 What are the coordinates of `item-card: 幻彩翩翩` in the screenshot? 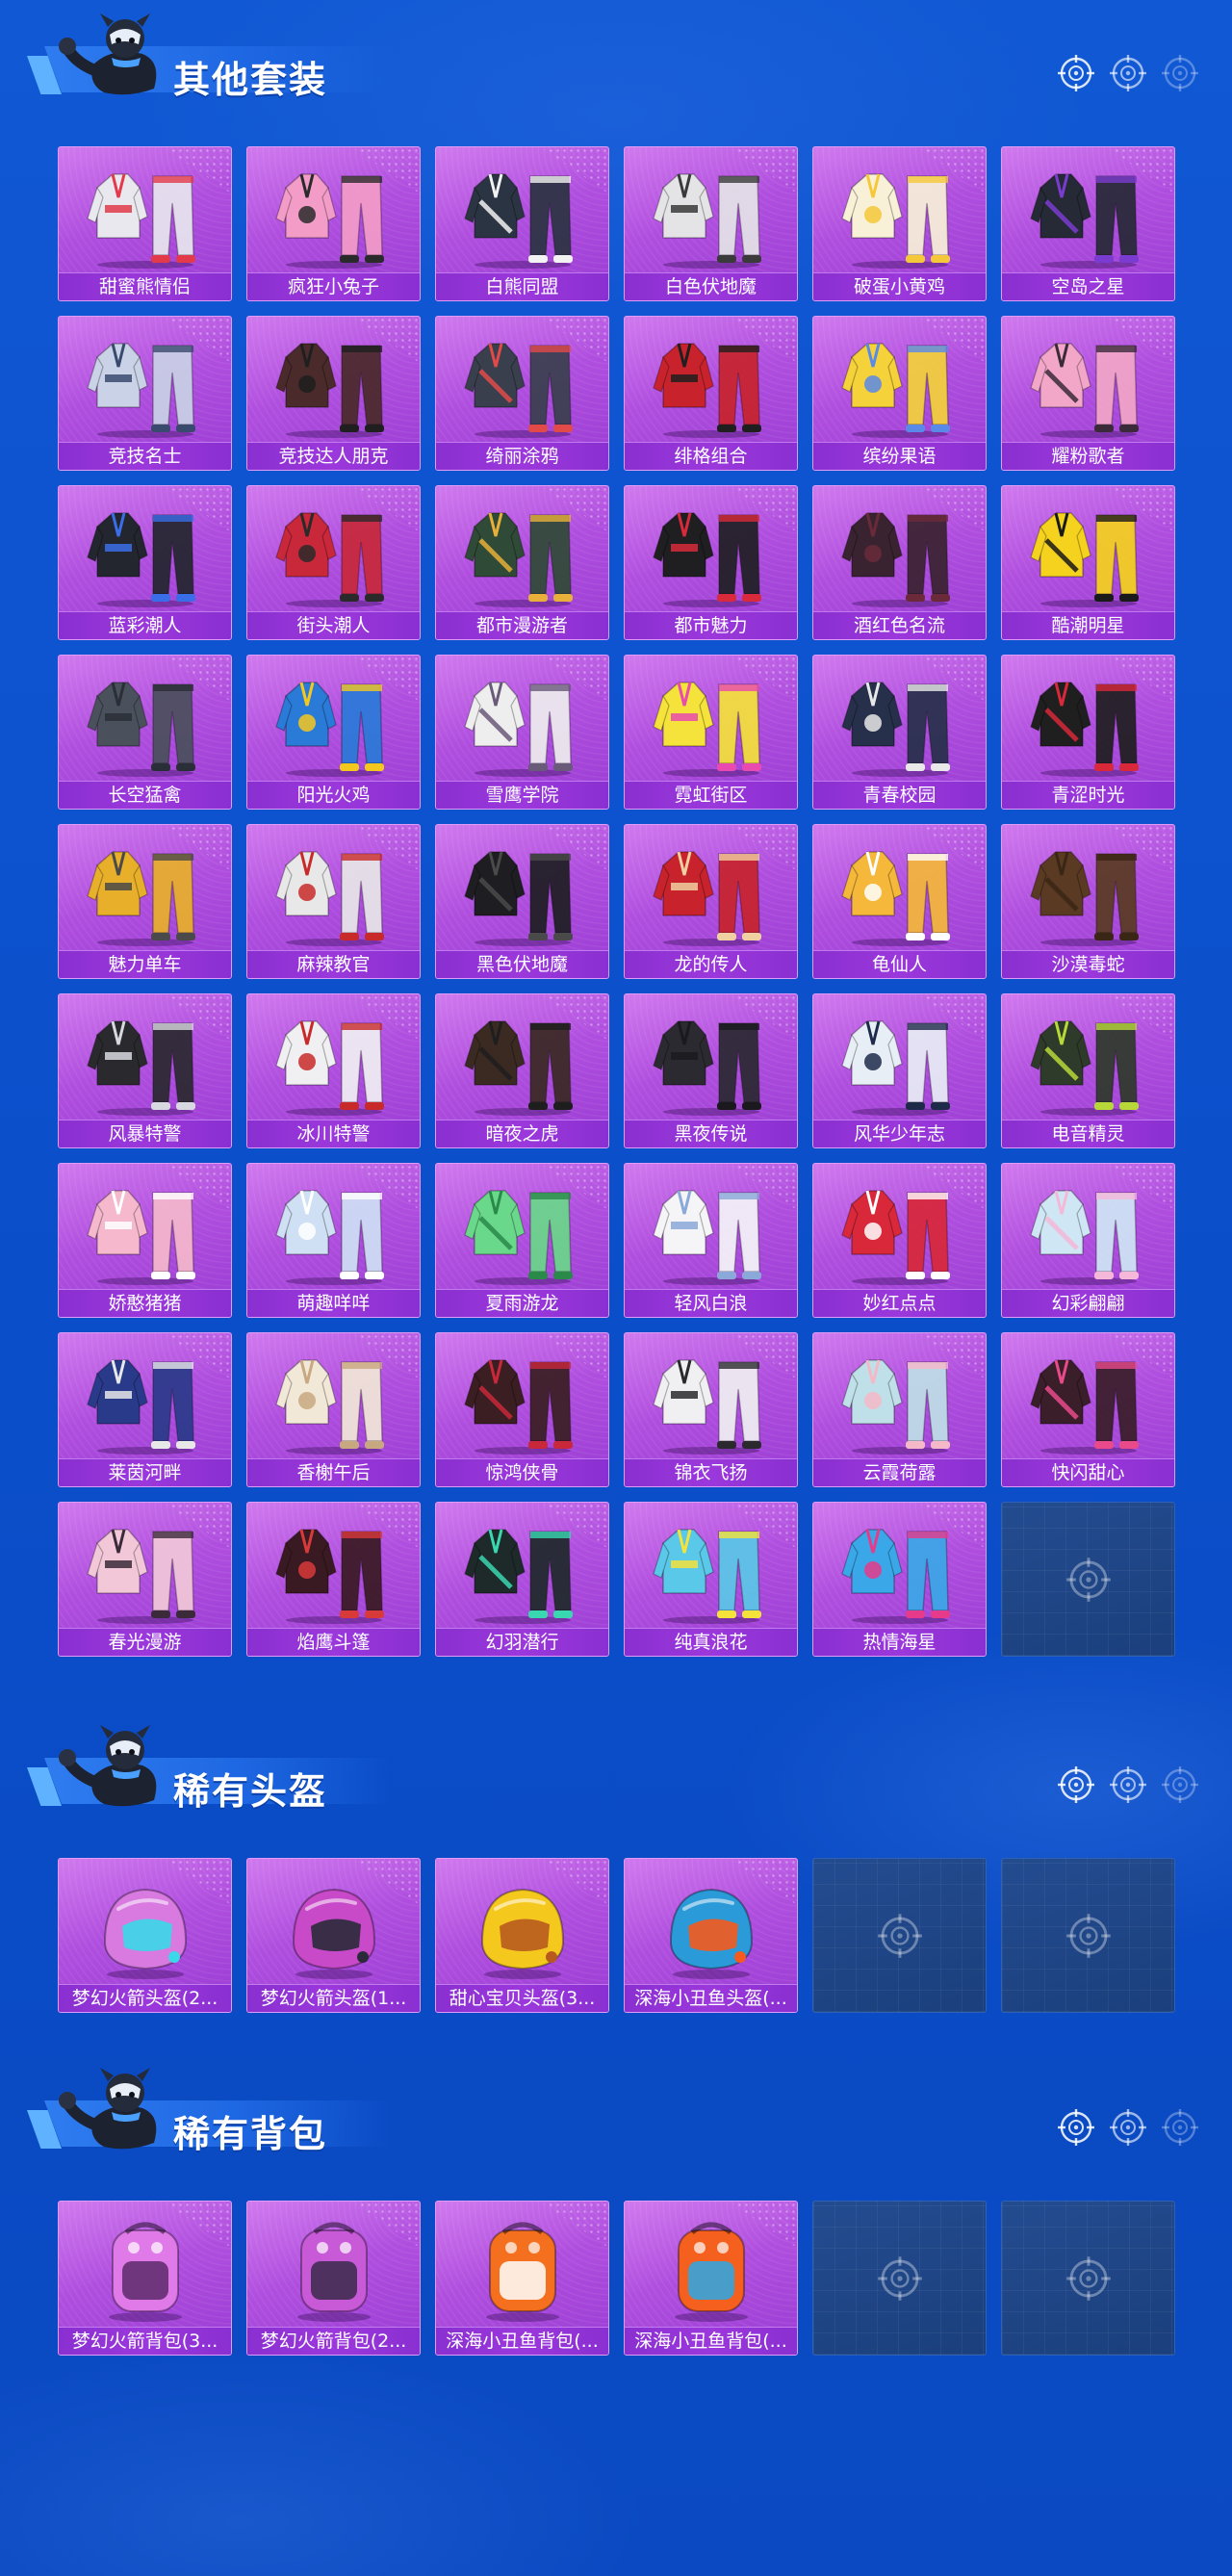 It's located at (1088, 1240).